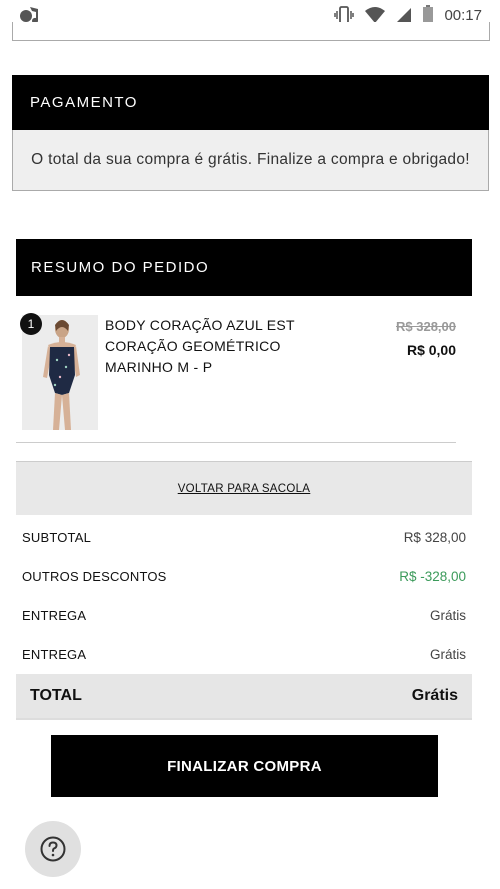  I want to click on subtotal-row: SUBTOTAL R$ 328,00, so click(244, 537).